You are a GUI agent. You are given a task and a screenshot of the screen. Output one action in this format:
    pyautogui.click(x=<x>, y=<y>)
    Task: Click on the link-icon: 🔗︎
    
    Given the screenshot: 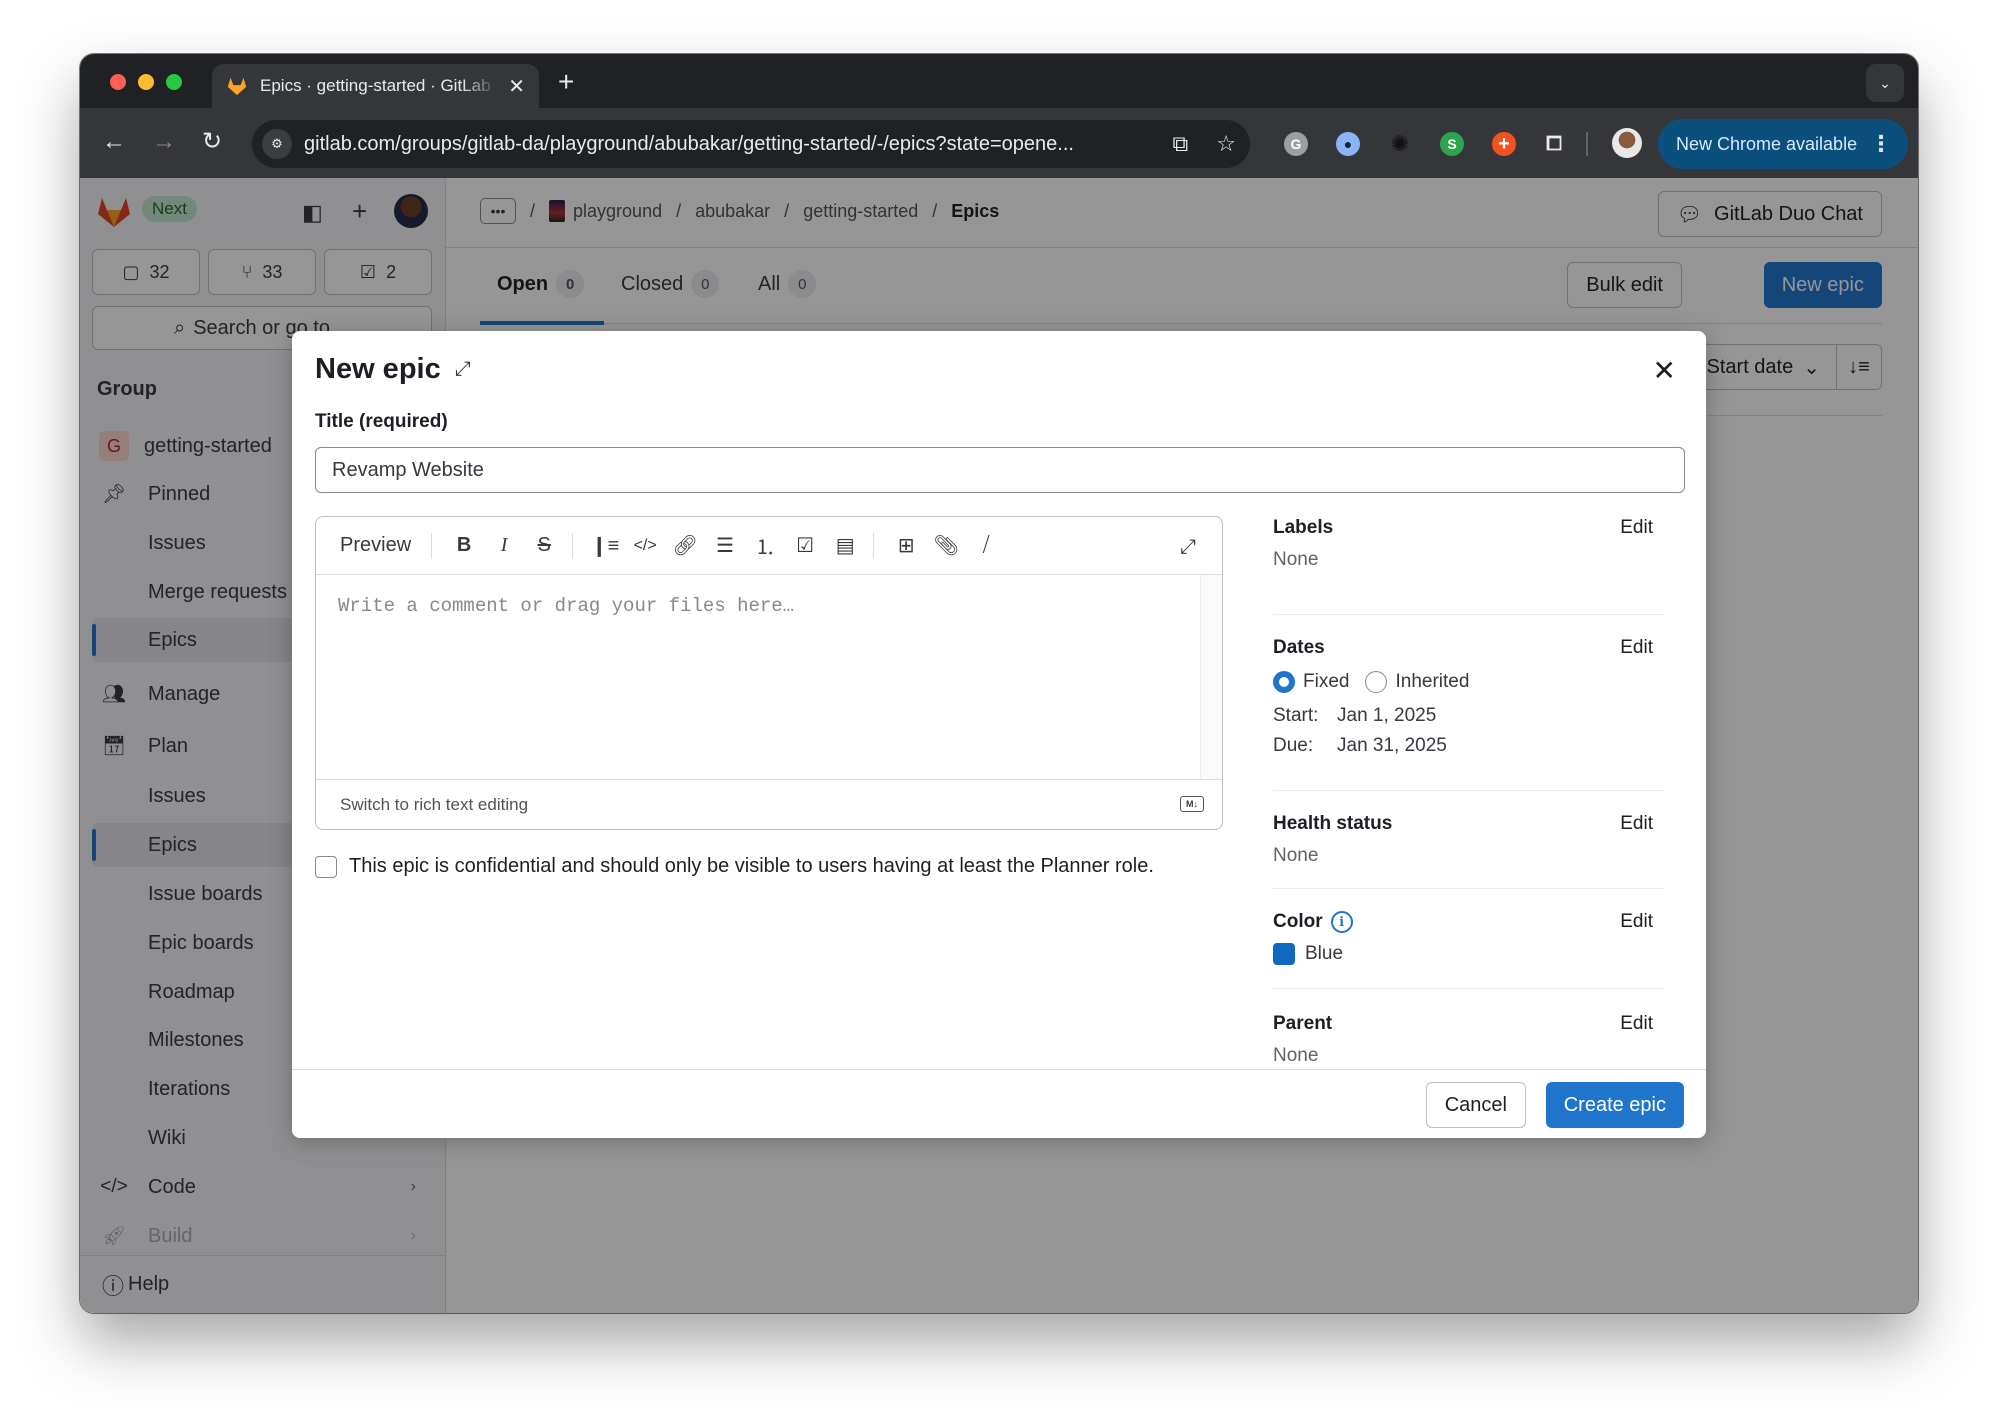 What is the action you would take?
    pyautogui.click(x=685, y=546)
    